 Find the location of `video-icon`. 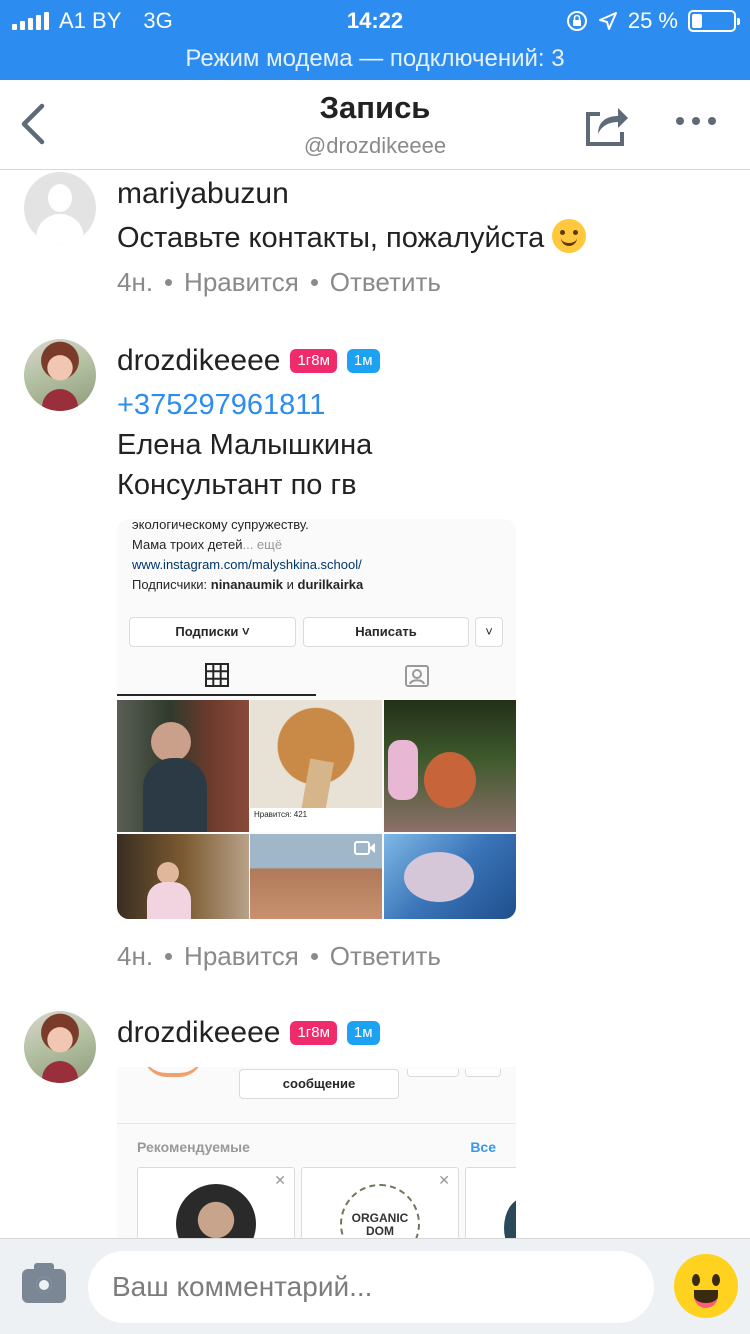

video-icon is located at coordinates (364, 848).